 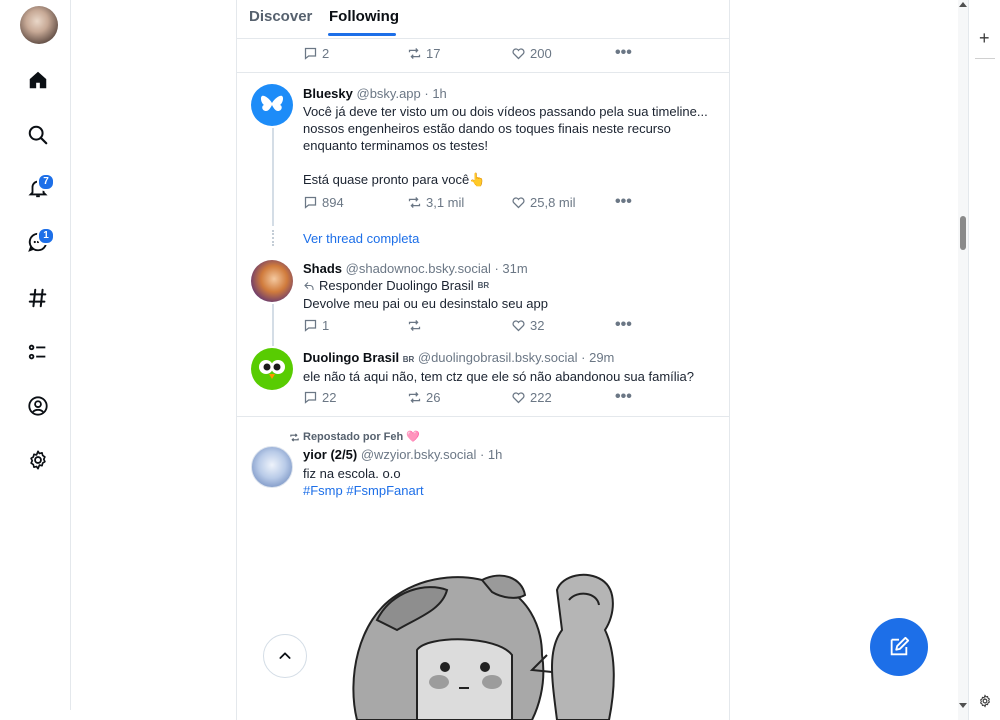 I want to click on top-post-reply-button: 2, so click(x=316, y=53).